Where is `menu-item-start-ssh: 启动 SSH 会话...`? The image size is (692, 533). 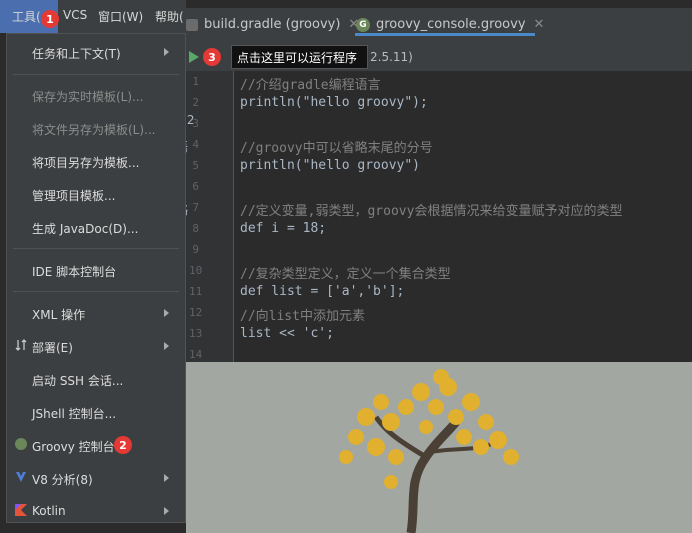
menu-item-start-ssh: 启动 SSH 会话... is located at coordinates (77, 380).